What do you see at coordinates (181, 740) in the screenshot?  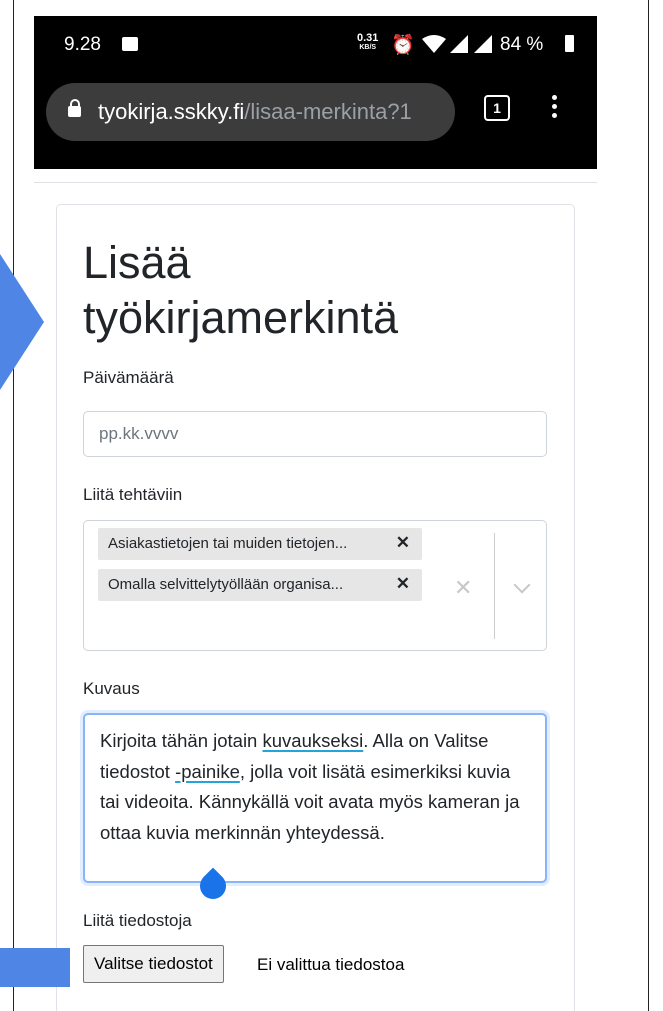 I see `description-text: Kirjoita tähän jotain` at bounding box center [181, 740].